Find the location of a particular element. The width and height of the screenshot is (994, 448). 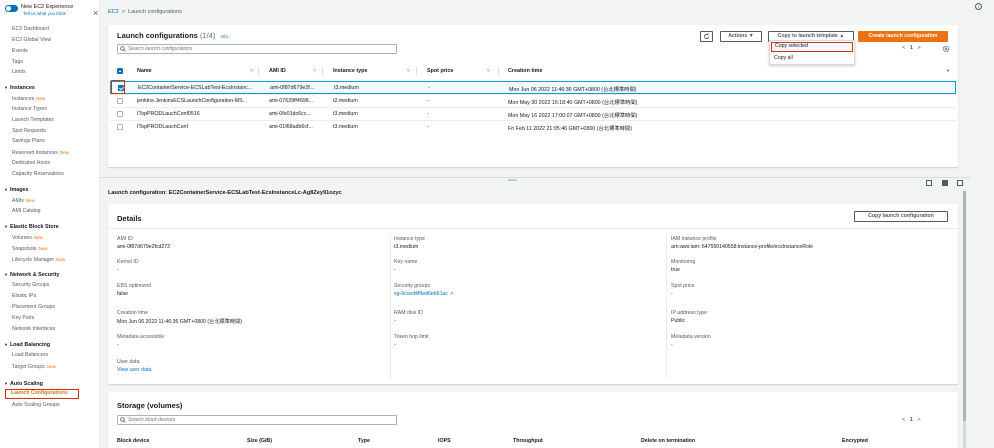

new-experience-toggle is located at coordinates (11, 8).